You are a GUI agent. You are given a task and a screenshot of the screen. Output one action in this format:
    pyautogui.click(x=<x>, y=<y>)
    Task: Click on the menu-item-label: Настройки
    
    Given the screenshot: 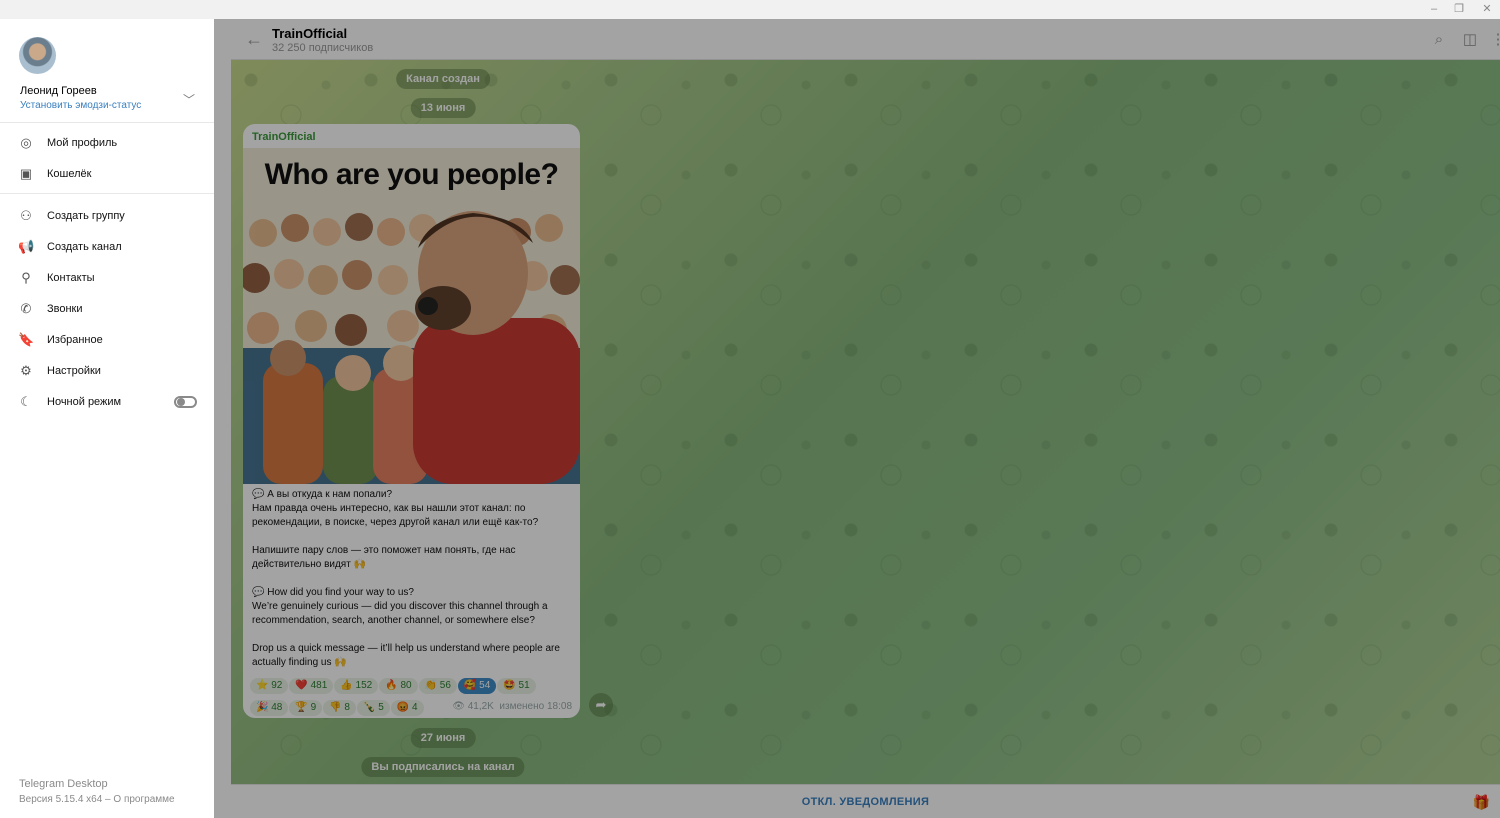 What is the action you would take?
    pyautogui.click(x=74, y=371)
    